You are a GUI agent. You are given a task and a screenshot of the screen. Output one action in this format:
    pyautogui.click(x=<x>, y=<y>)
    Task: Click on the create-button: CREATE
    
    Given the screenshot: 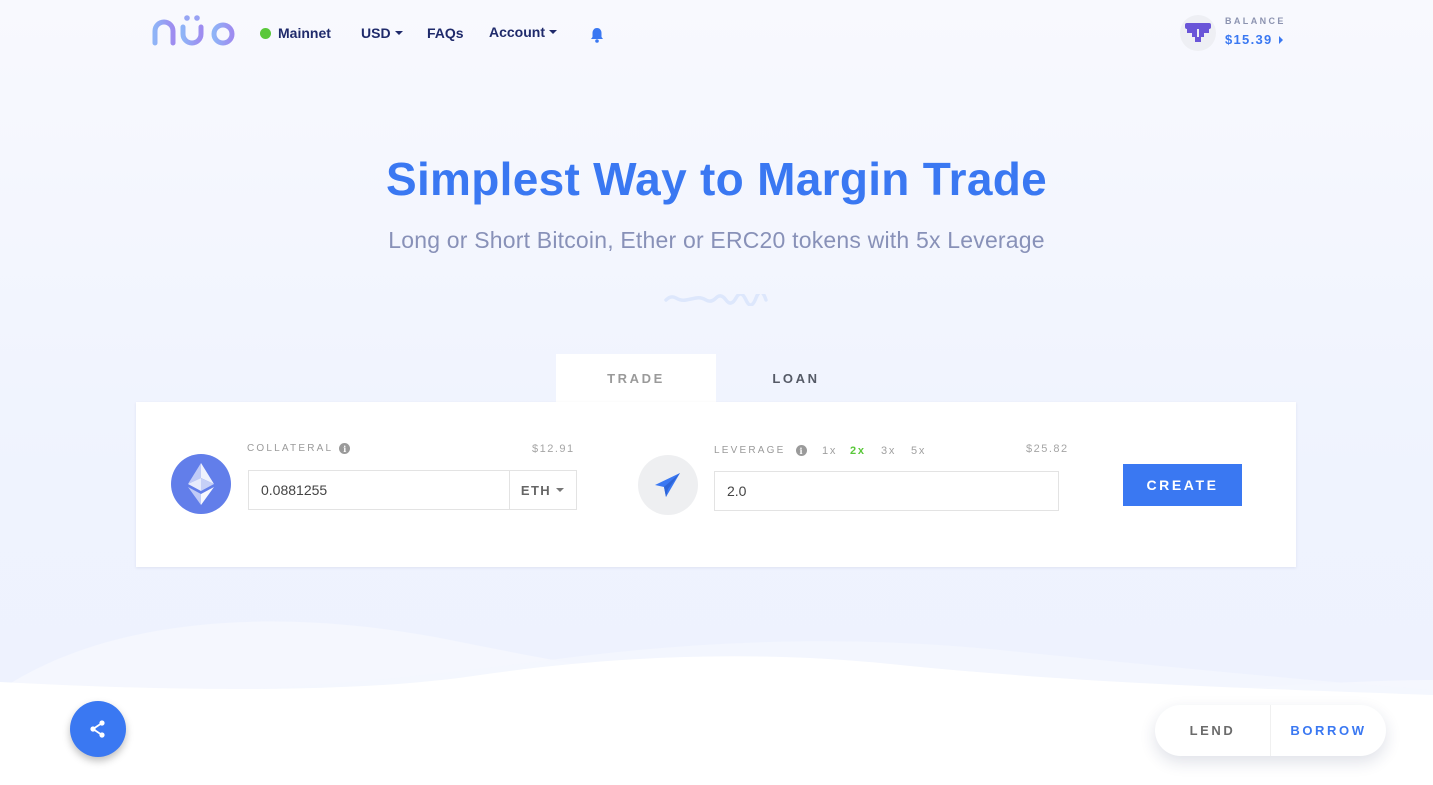 What is the action you would take?
    pyautogui.click(x=1182, y=485)
    